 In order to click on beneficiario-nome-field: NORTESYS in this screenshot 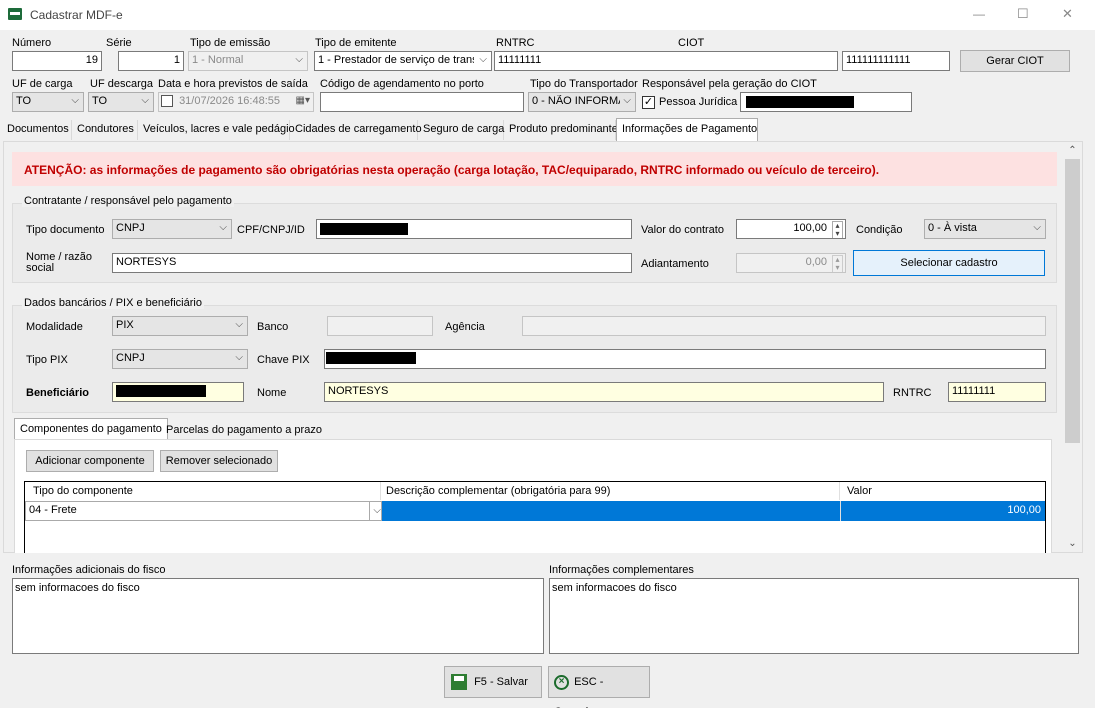, I will do `click(604, 392)`.